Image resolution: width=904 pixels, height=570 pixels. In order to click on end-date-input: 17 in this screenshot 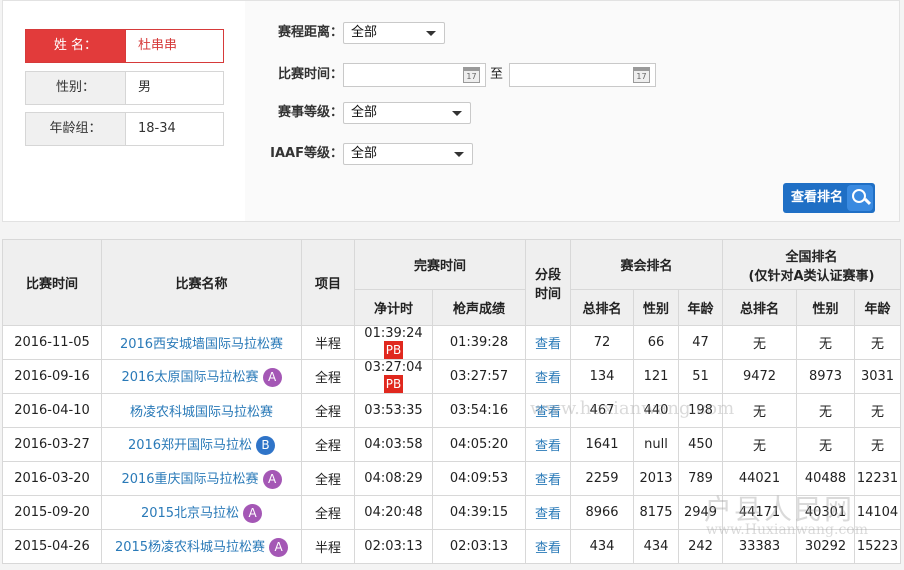, I will do `click(582, 75)`.